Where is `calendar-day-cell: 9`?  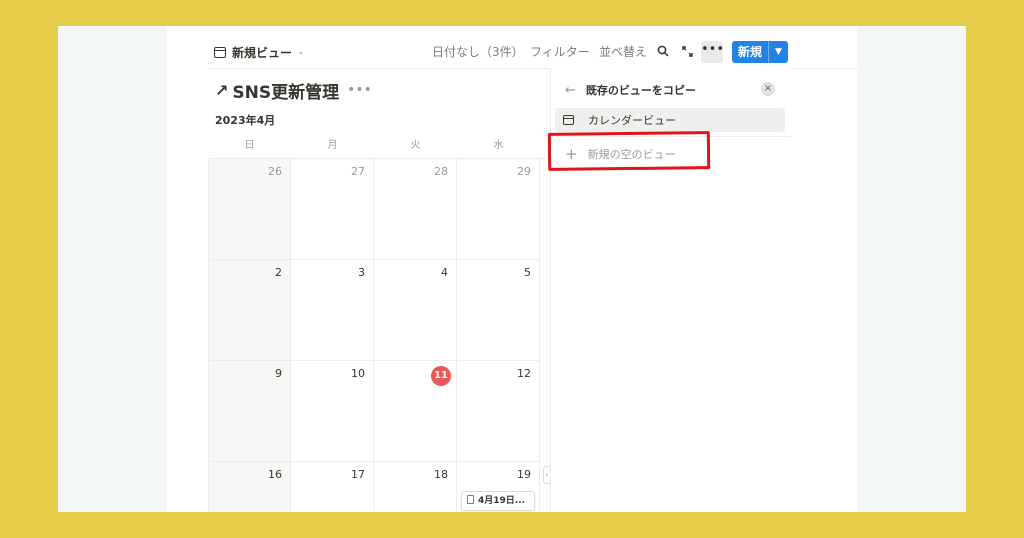
calendar-day-cell: 9 is located at coordinates (249, 411).